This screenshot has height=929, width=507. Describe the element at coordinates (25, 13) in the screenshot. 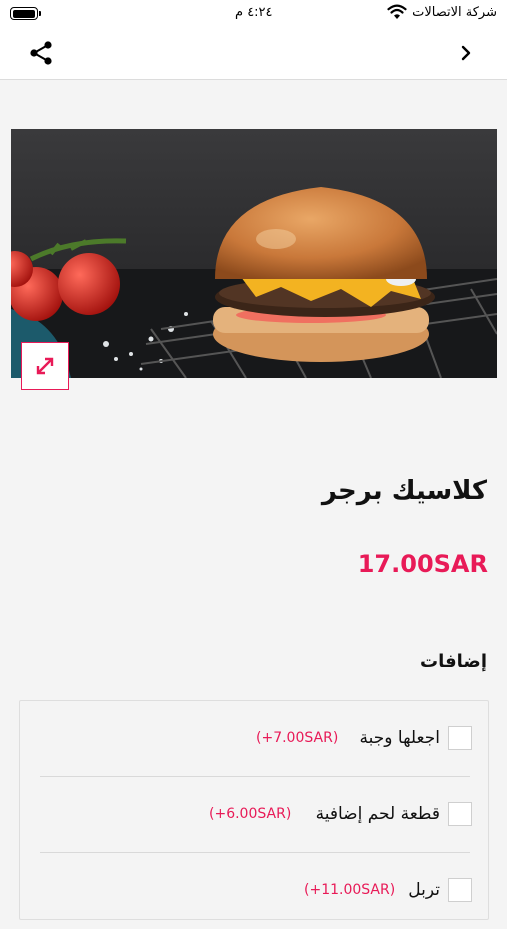

I see `battery-icon` at that location.